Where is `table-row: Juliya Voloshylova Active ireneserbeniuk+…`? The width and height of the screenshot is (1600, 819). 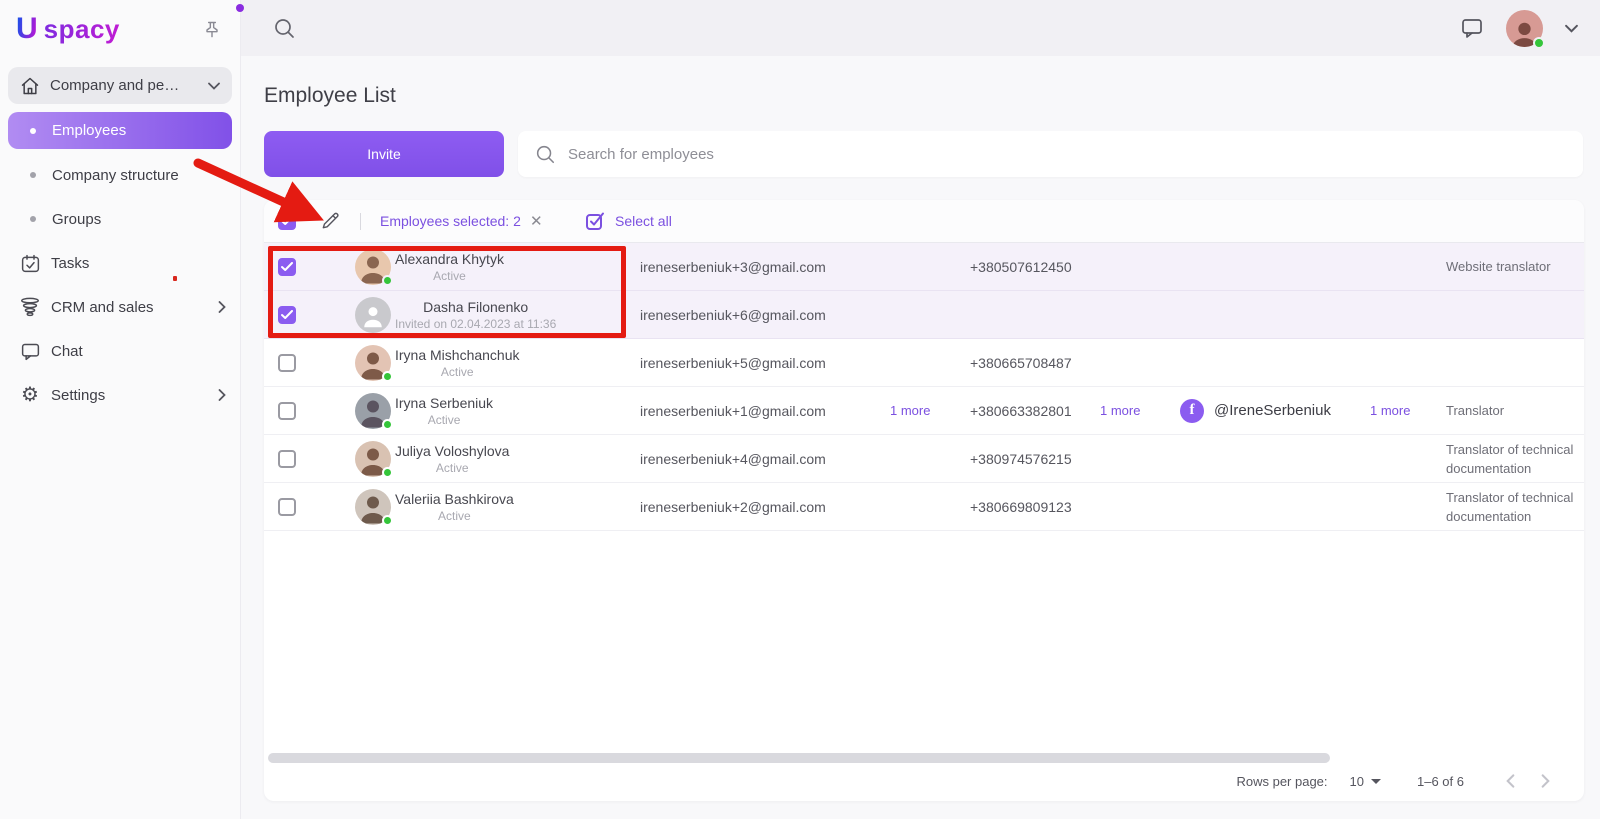 table-row: Juliya Voloshylova Active ireneserbeniuk+… is located at coordinates (924, 459).